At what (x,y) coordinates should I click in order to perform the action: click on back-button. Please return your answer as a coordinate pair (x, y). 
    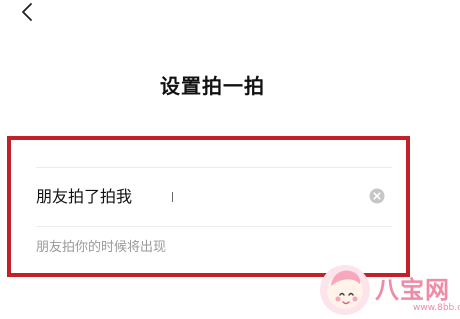
    Looking at the image, I should click on (23, 13).